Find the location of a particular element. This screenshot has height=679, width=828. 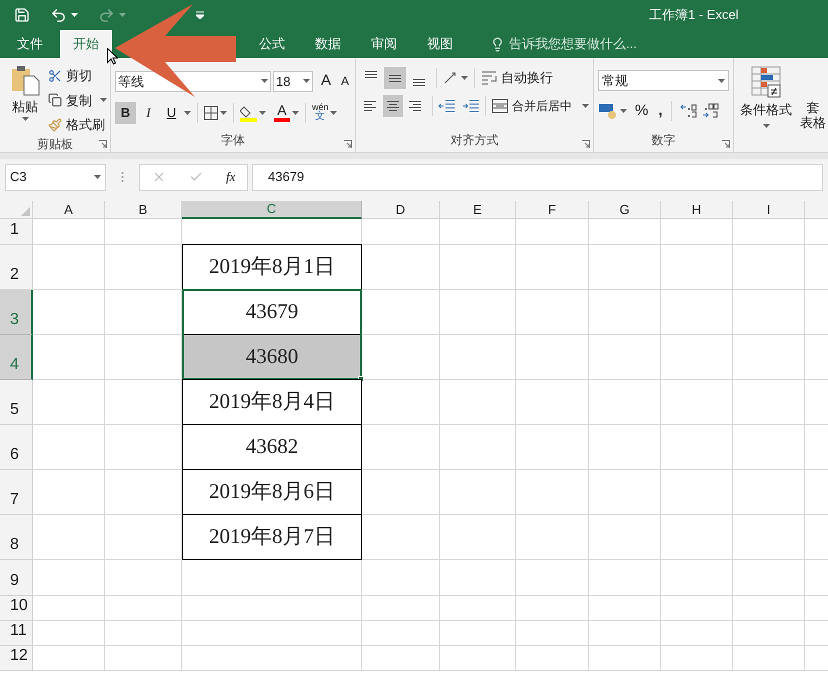

row-header: 6 is located at coordinates (16, 447).